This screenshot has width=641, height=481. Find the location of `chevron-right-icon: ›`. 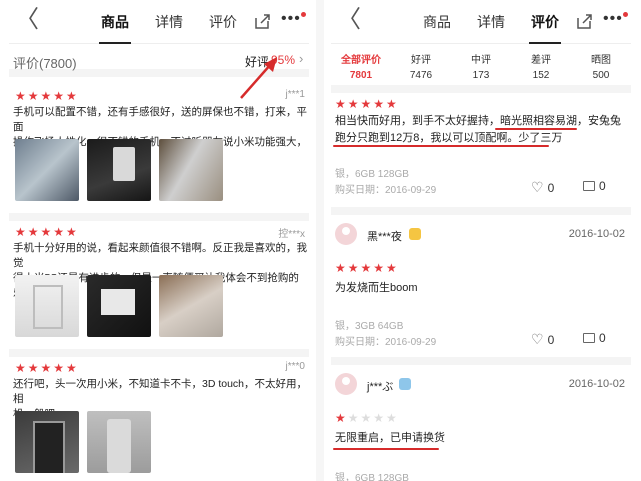

chevron-right-icon: › is located at coordinates (301, 58).